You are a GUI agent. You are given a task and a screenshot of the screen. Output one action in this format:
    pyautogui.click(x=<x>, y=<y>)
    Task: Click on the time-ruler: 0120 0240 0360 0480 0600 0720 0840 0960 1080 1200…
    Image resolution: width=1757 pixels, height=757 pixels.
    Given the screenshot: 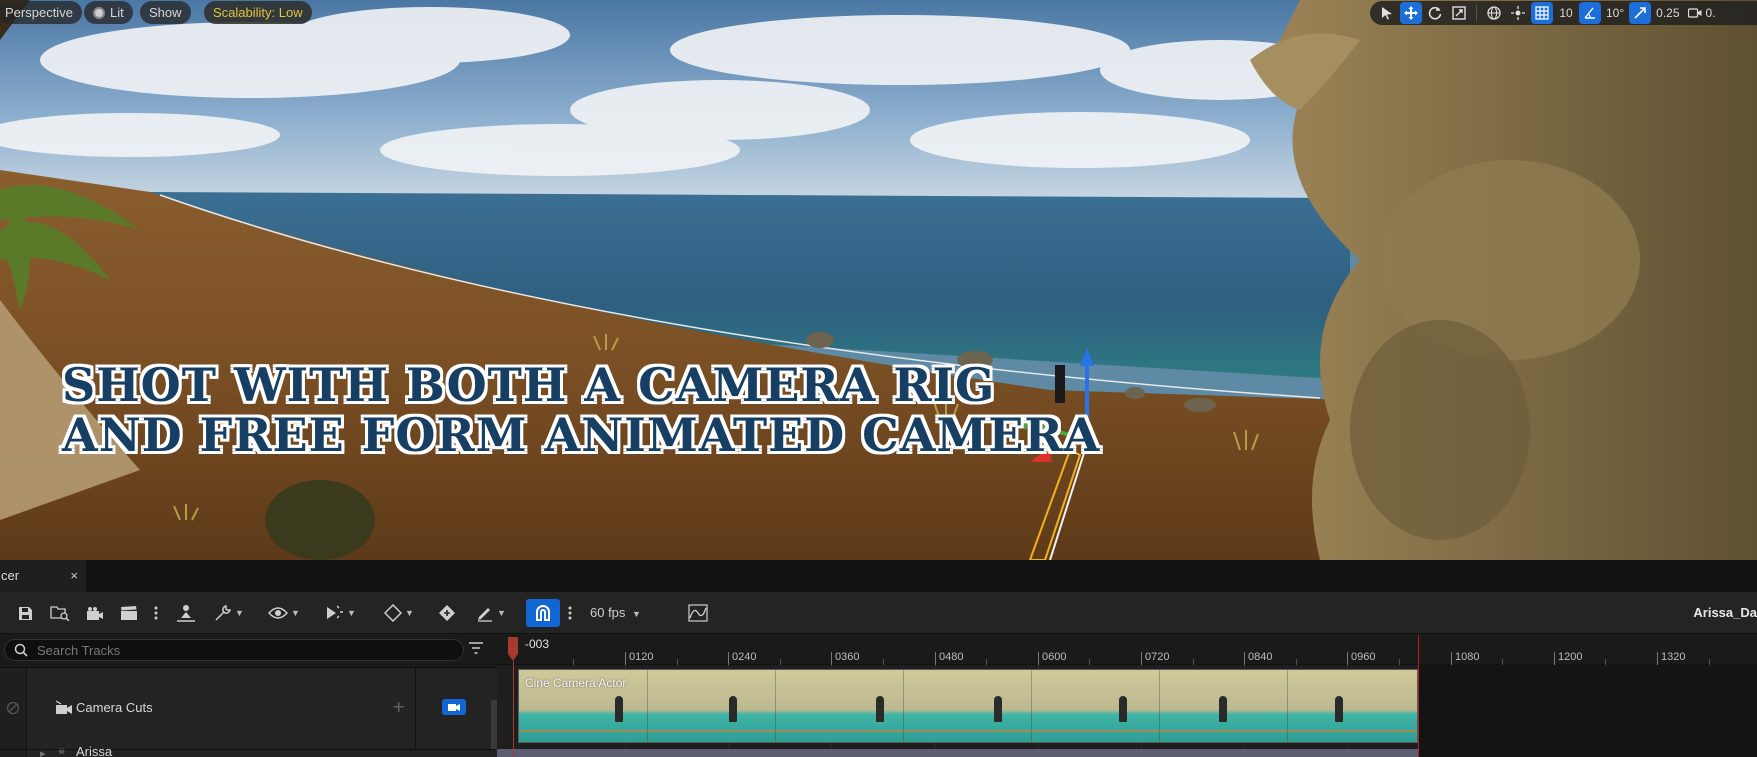 What is the action you would take?
    pyautogui.click(x=1127, y=650)
    